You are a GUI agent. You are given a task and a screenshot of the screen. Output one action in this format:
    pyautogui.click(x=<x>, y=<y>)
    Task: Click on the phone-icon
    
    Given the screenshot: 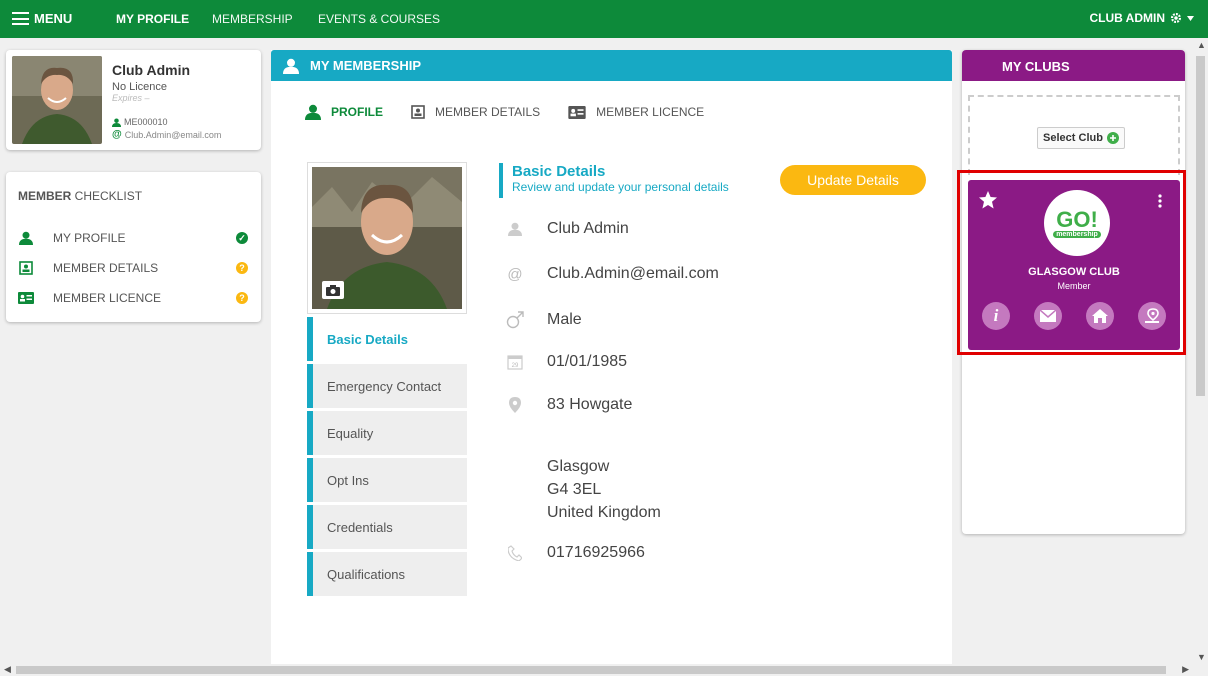 What is the action you would take?
    pyautogui.click(x=515, y=553)
    